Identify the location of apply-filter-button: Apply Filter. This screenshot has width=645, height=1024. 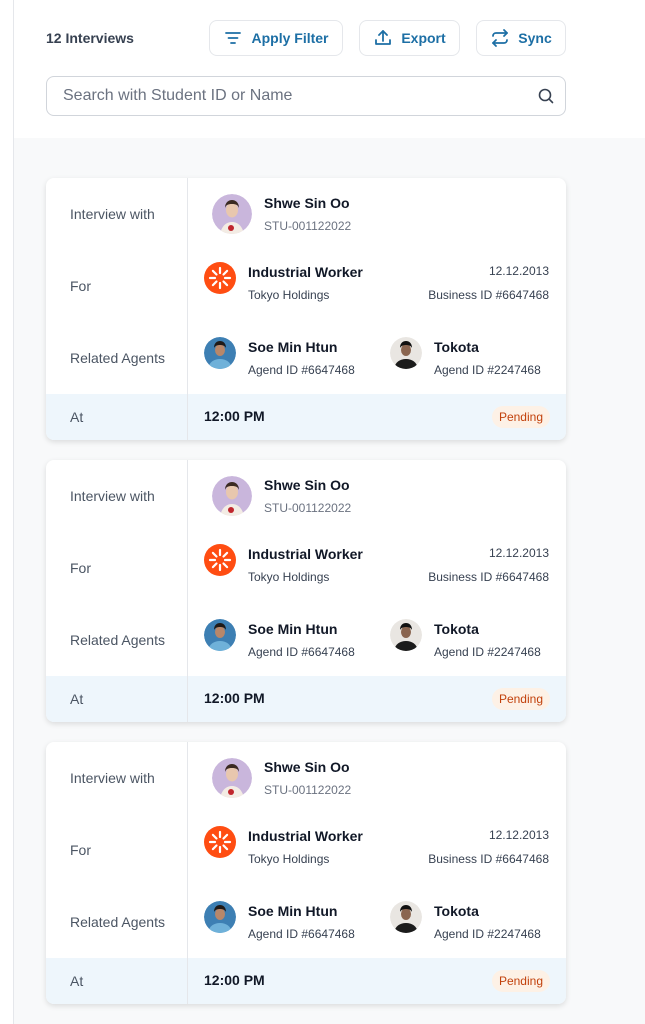
(276, 38).